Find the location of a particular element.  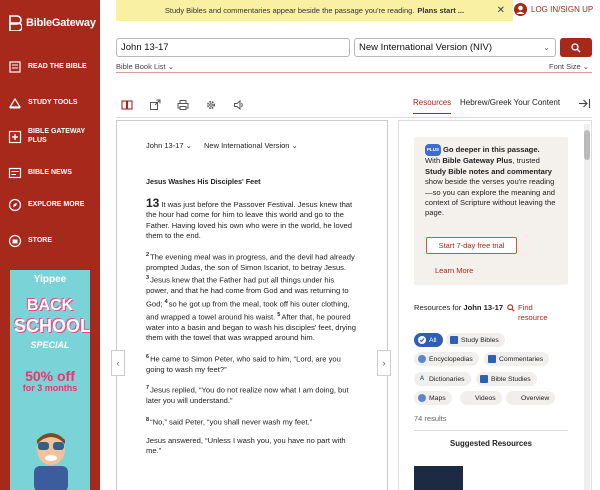

filter-chip-maps: Maps is located at coordinates (433, 398).